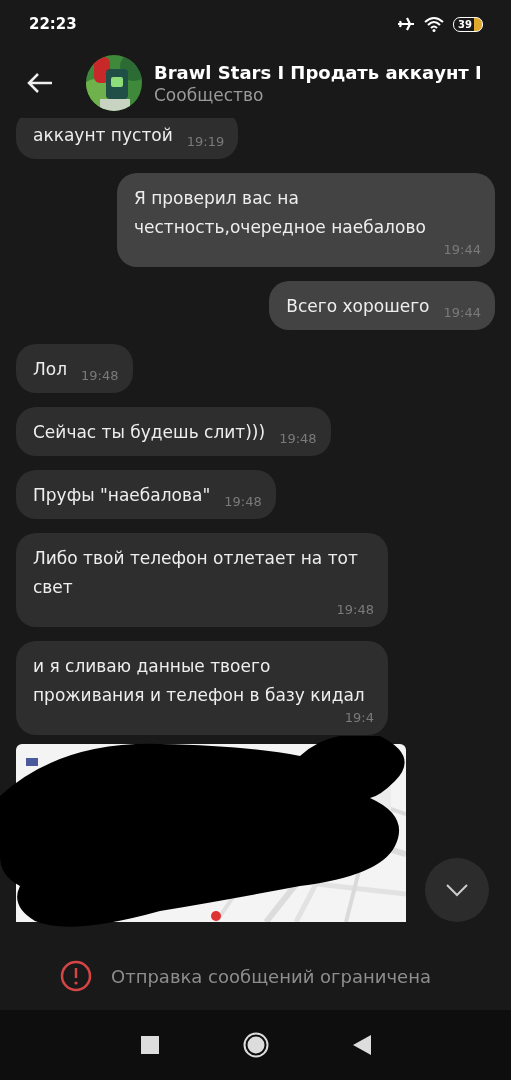  Describe the element at coordinates (280, 213) in the screenshot. I see `message-text: Я проверил вас на честность,очередное наебалово` at that location.